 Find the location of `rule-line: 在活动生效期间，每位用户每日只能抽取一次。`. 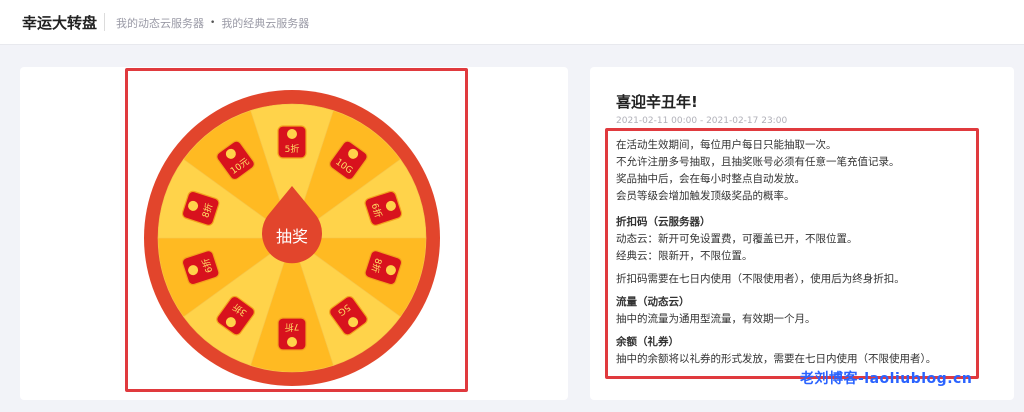

rule-line: 在活动生效期间，每位用户每日只能抽取一次。 is located at coordinates (726, 145).